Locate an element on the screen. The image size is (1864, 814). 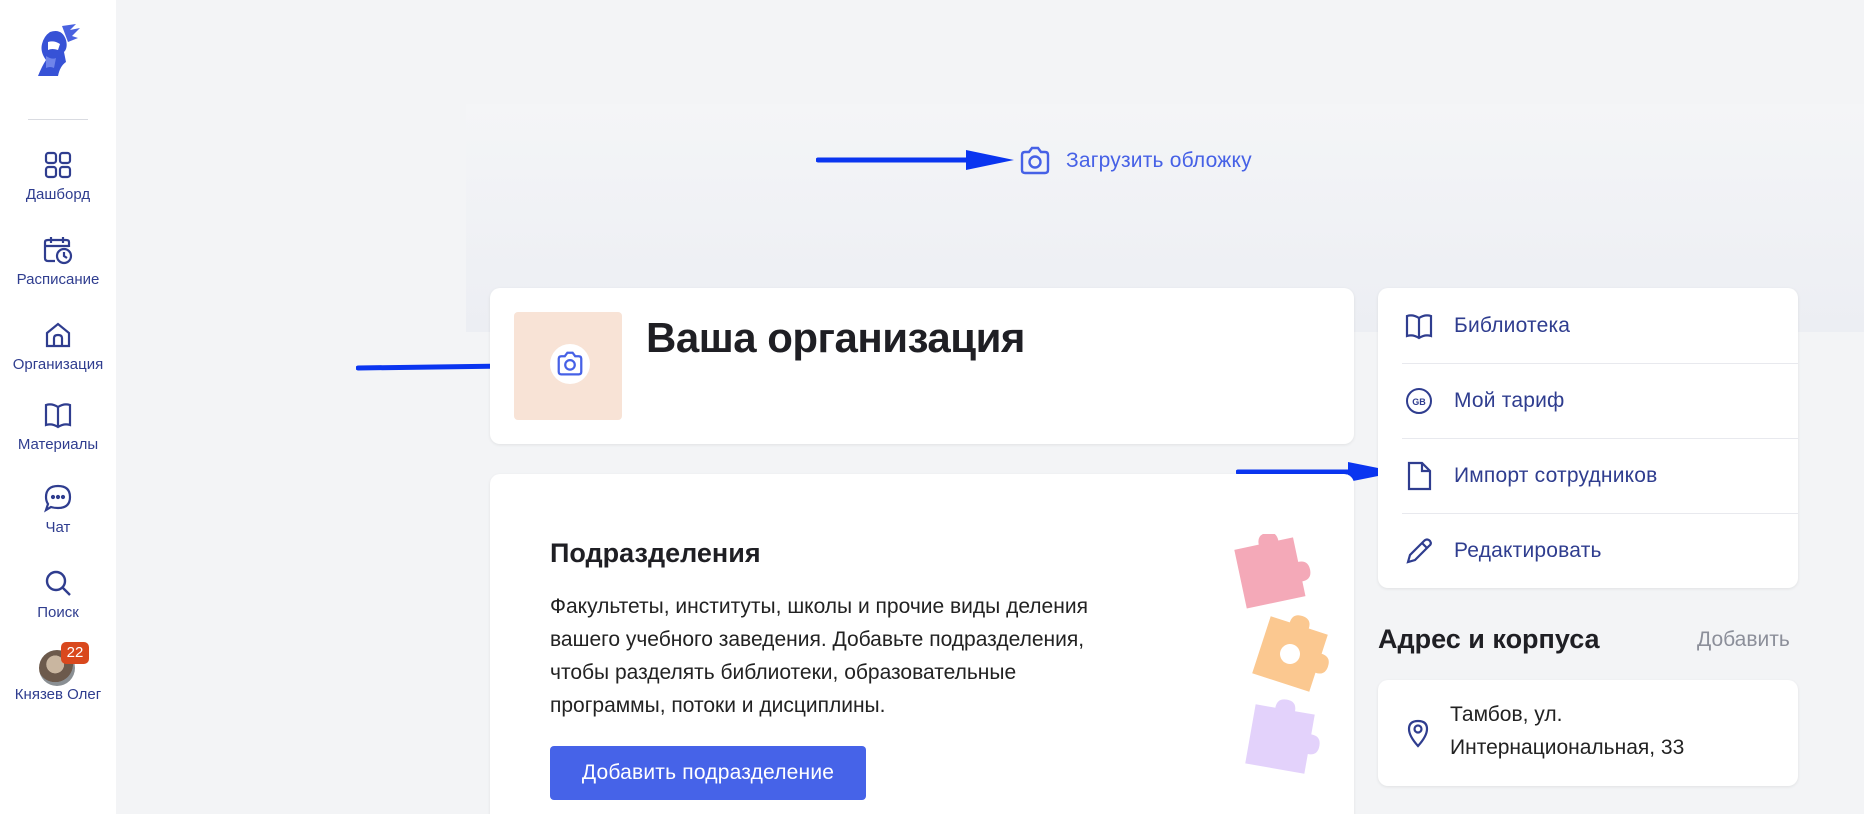
sidebar-item-label: Поиск is located at coordinates (58, 612).